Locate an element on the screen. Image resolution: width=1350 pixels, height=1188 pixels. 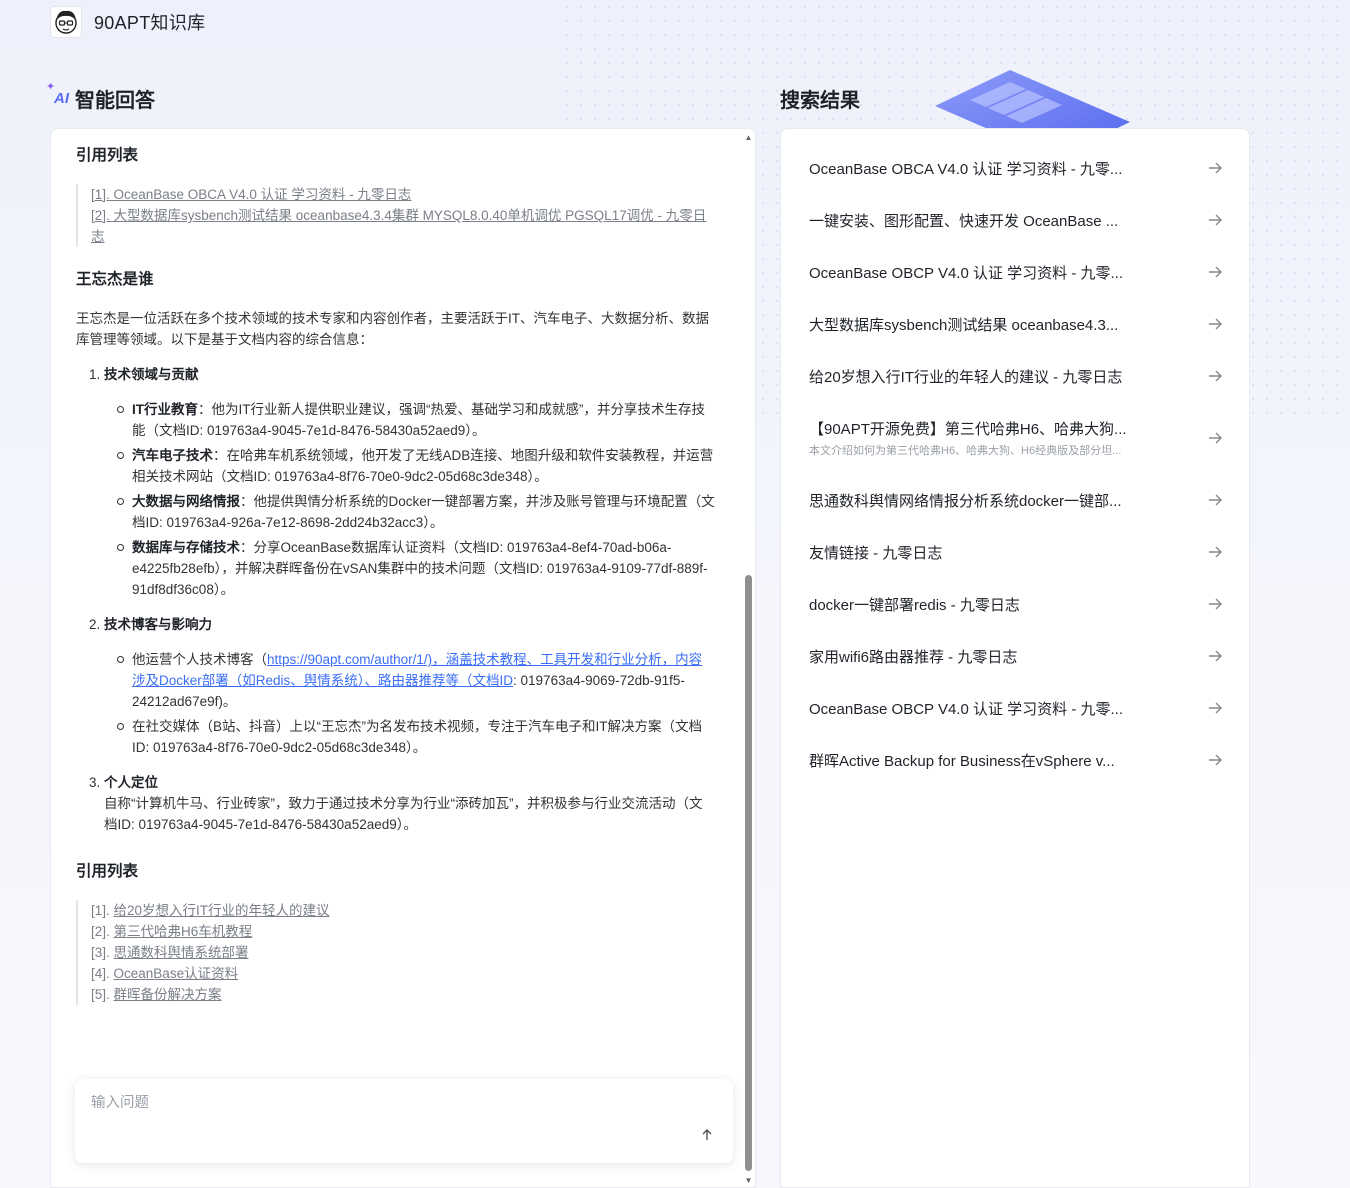
result-text: 友情链接 - 九零日志 is located at coordinates (979, 552).